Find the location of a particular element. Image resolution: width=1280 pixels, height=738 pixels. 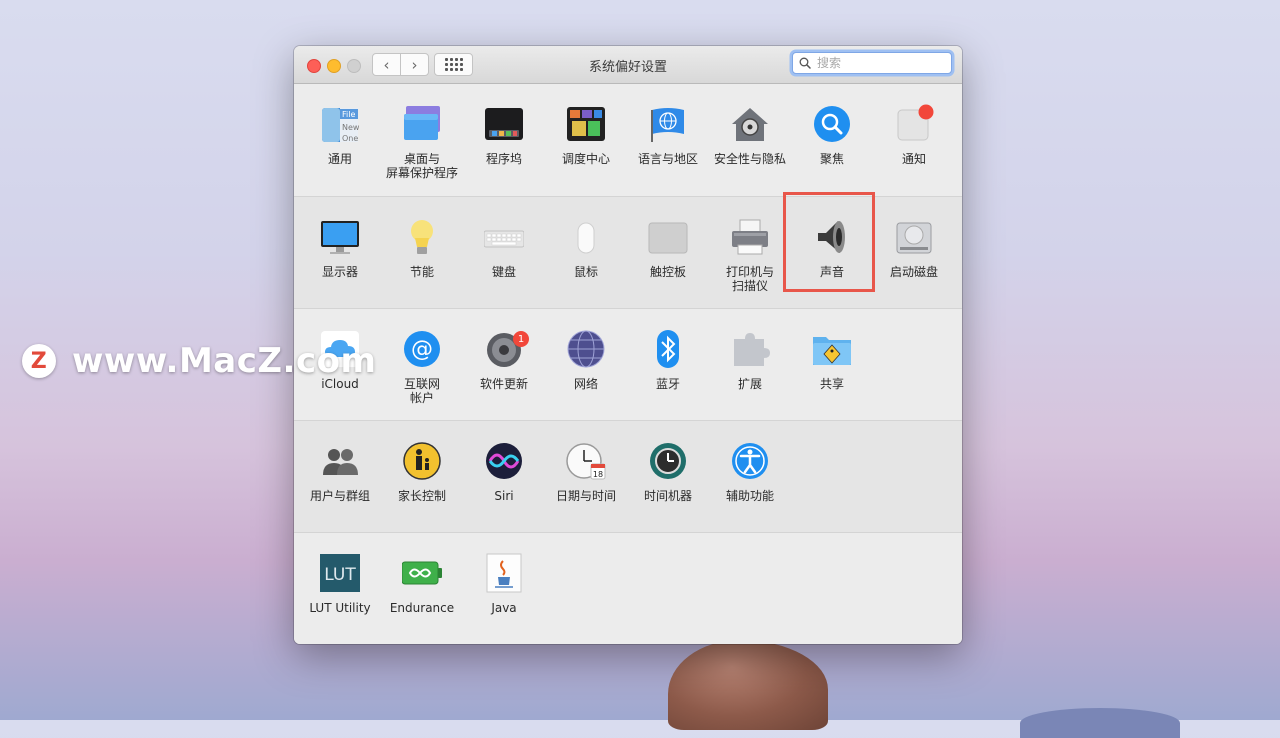

watermark-text: www.MacZ.com is located at coordinates (224, 361).